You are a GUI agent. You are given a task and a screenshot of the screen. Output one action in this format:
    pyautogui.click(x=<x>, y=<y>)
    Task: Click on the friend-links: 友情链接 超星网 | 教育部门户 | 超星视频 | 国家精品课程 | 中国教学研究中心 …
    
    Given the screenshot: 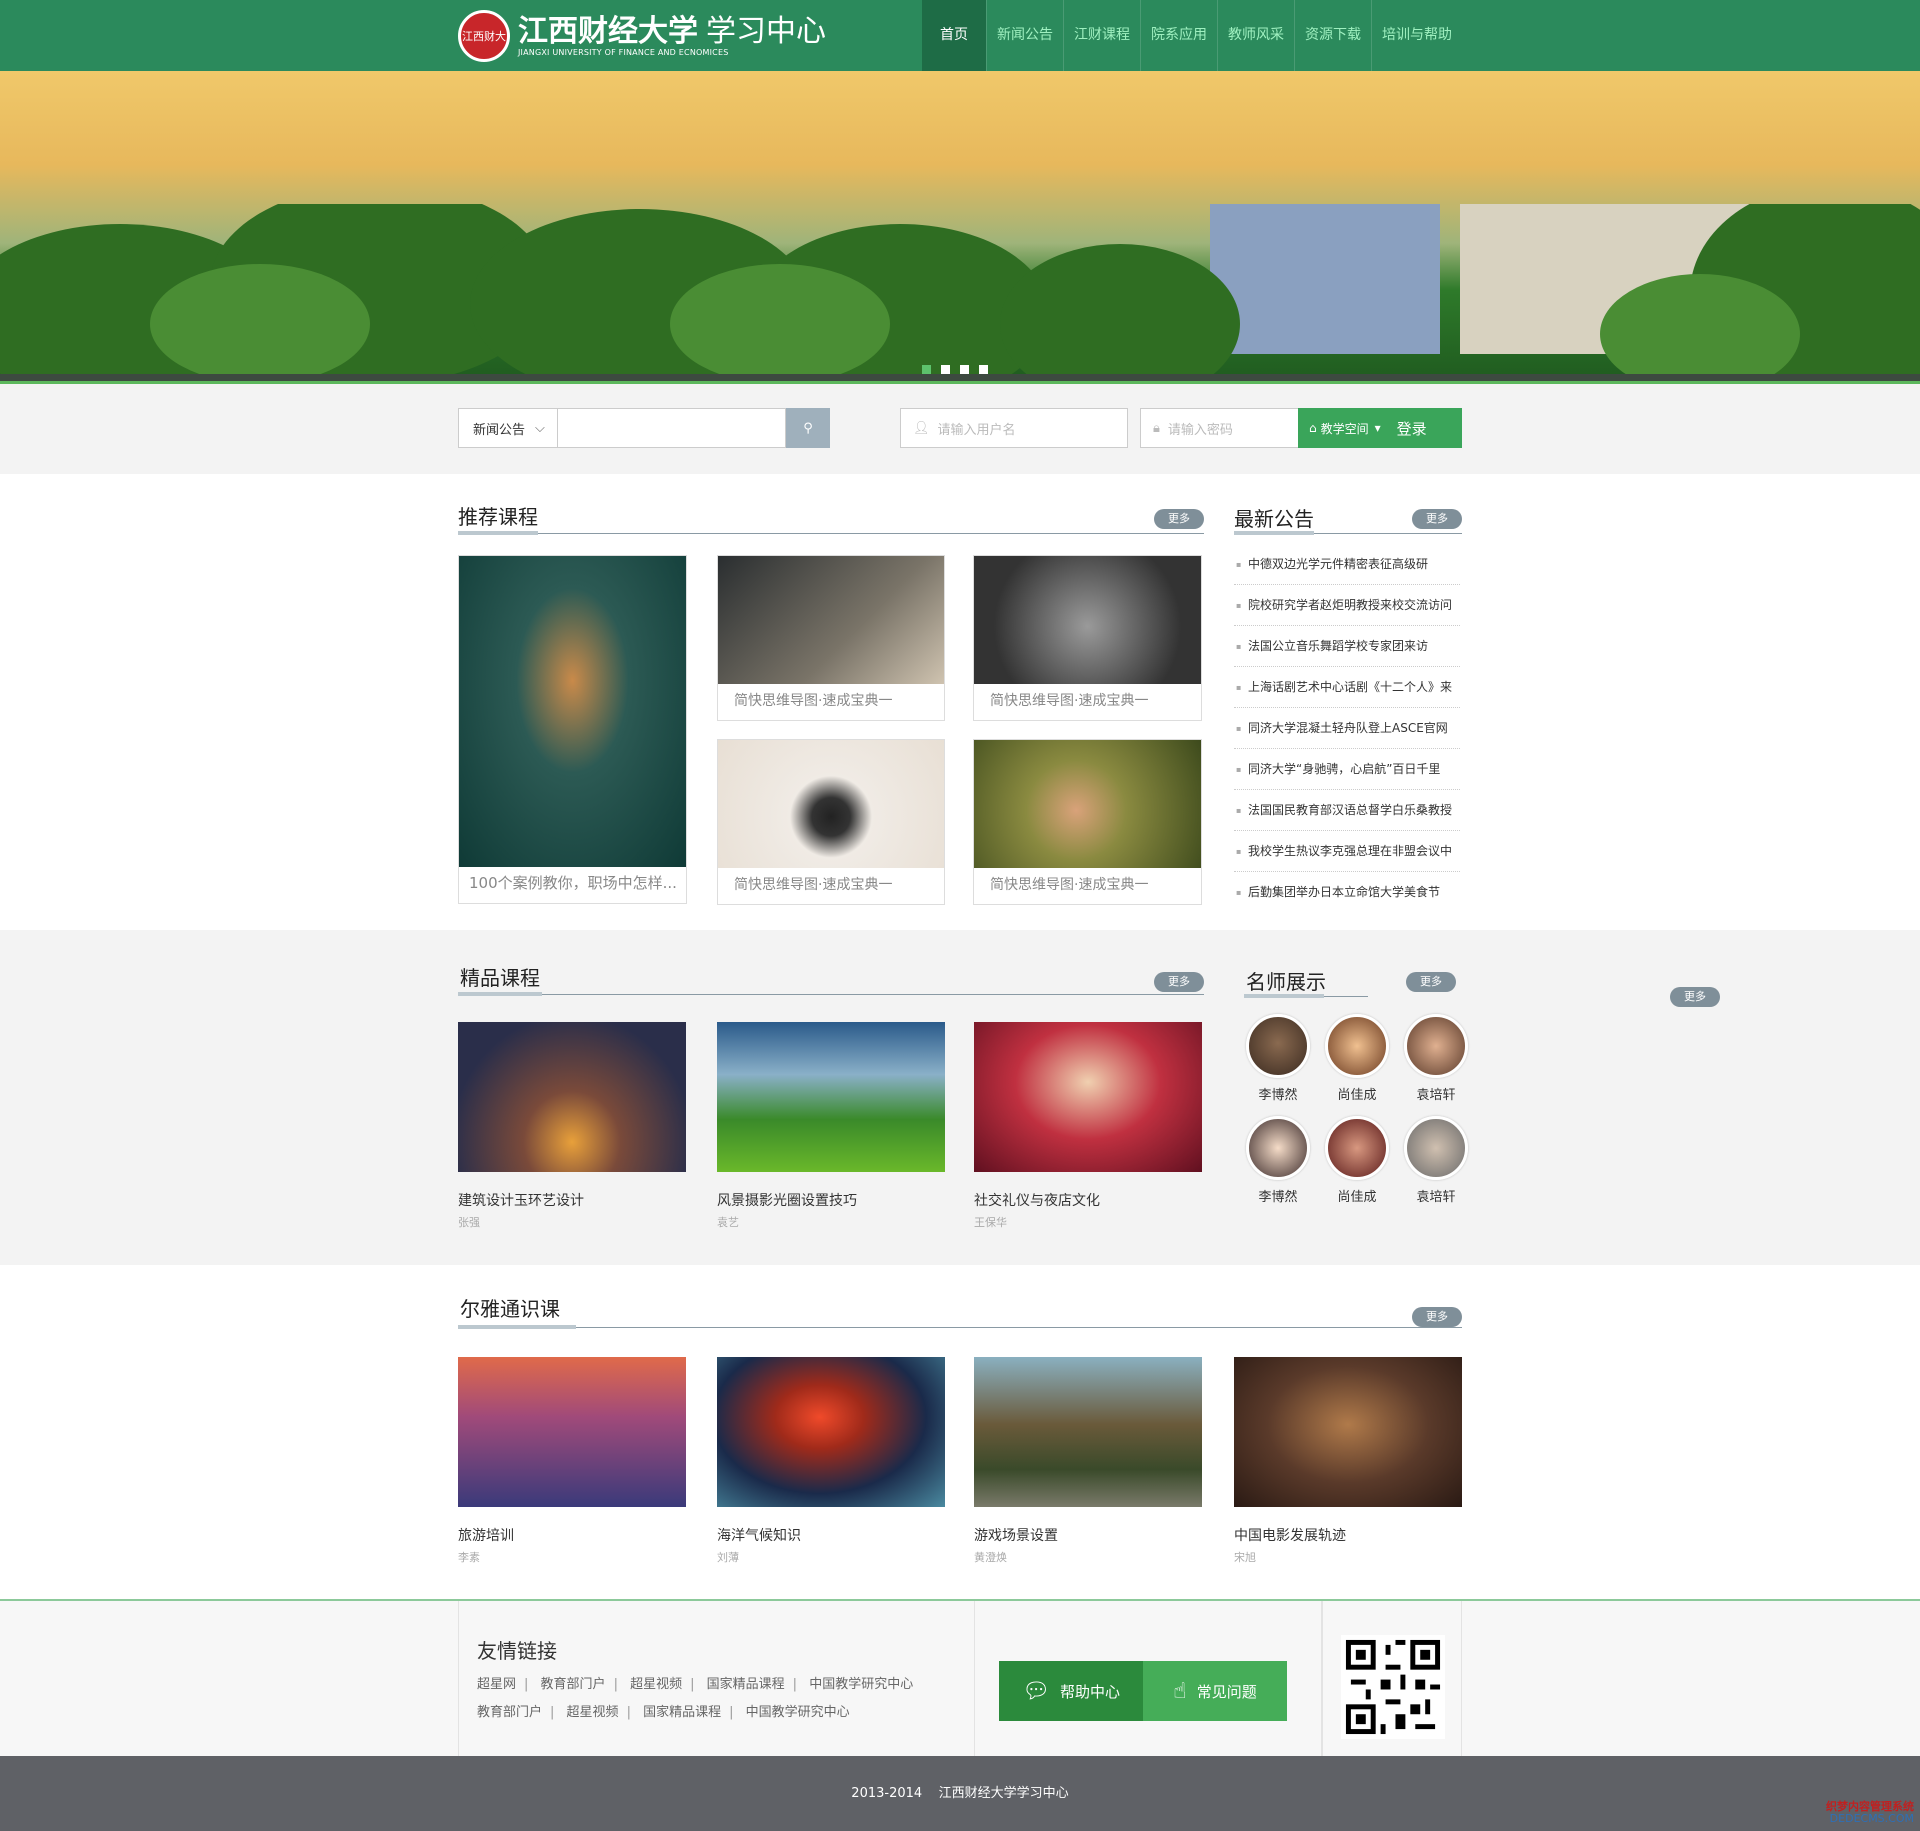 What is the action you would take?
    pyautogui.click(x=716, y=1678)
    